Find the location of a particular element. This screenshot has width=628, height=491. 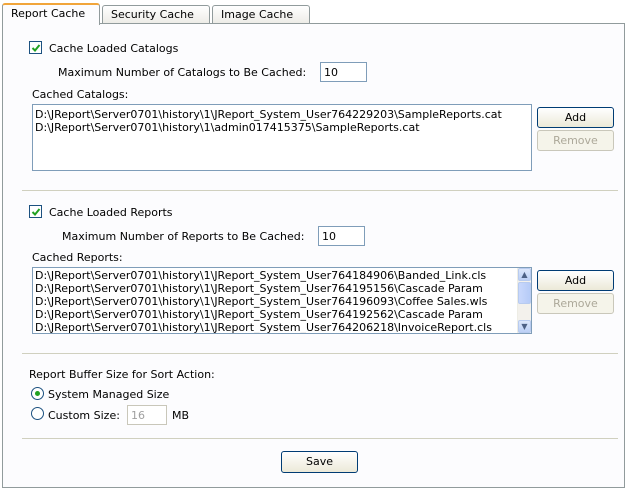

cached-reports-label: Cached Reports: is located at coordinates (77, 257).